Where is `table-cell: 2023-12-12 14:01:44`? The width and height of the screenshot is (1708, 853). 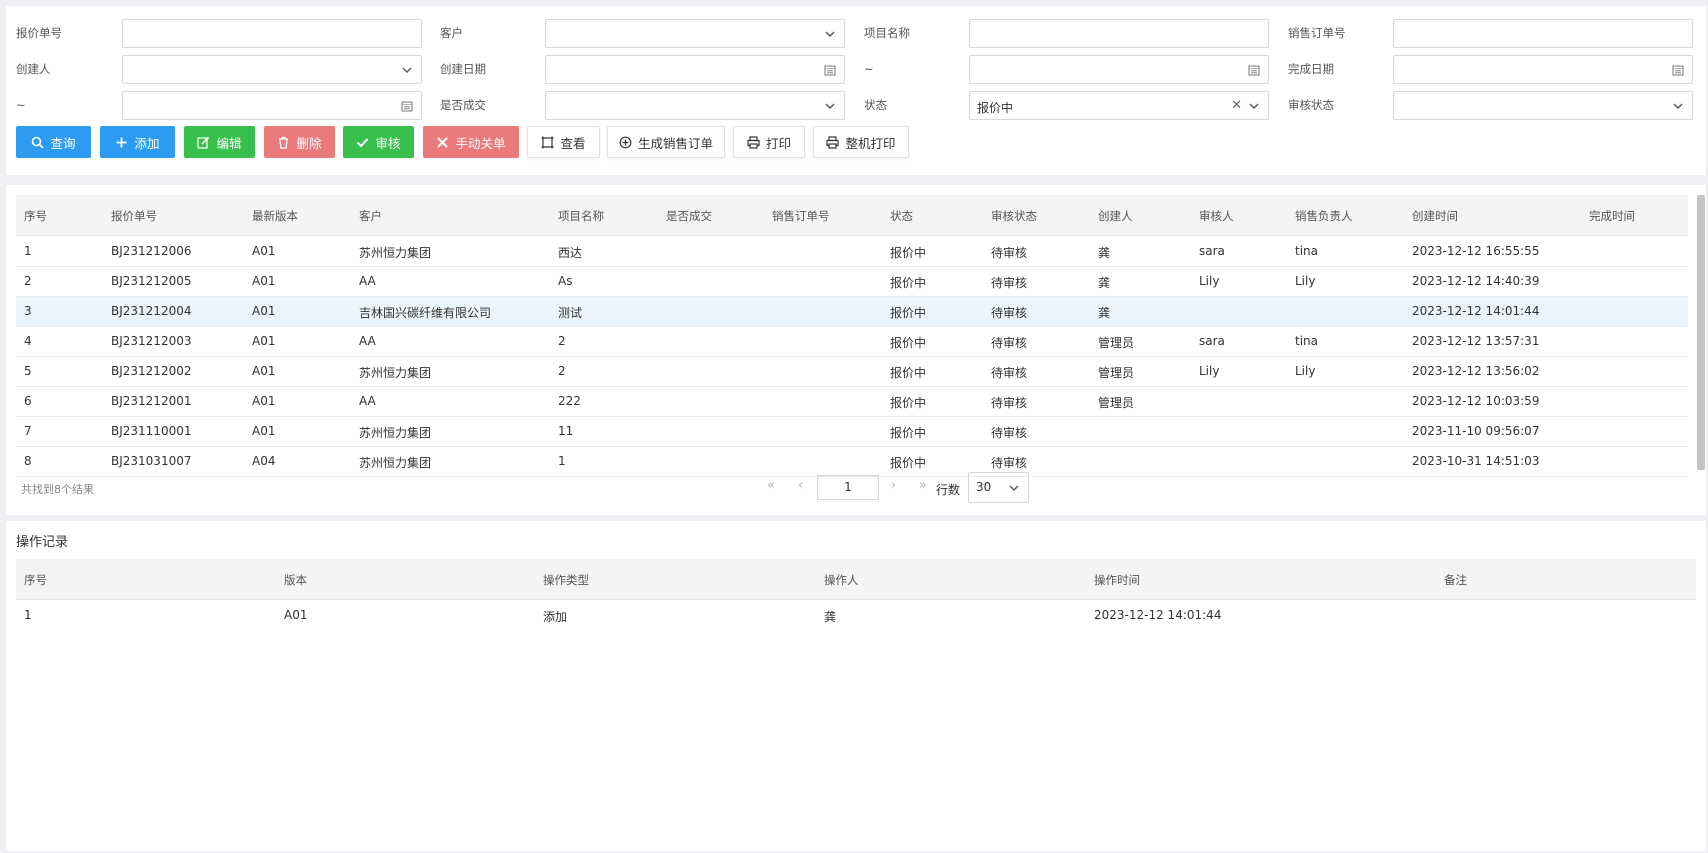 table-cell: 2023-12-12 14:01:44 is located at coordinates (1158, 615).